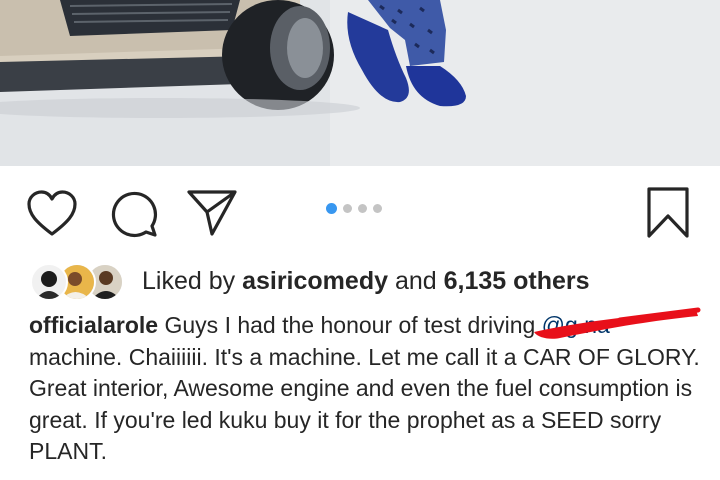 This screenshot has height=480, width=720. I want to click on heart-icon, so click(52, 214).